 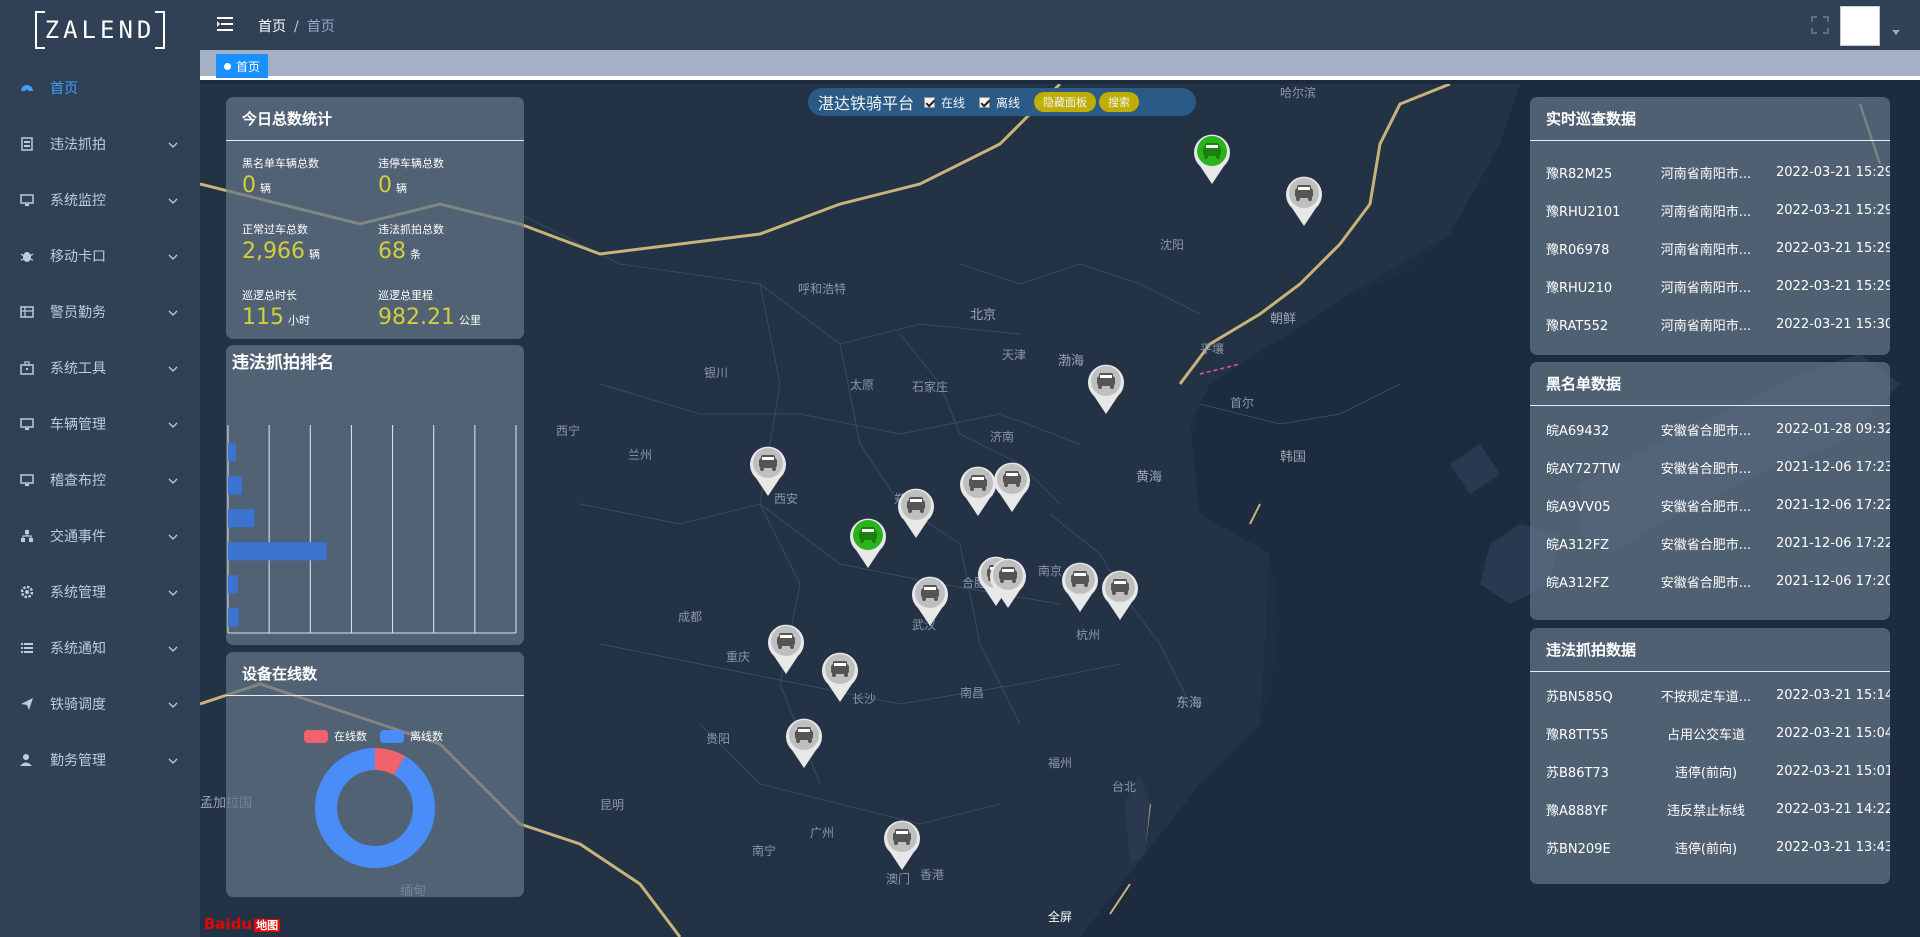 I want to click on map-fullscreen-button: 全屏, so click(x=1060, y=916).